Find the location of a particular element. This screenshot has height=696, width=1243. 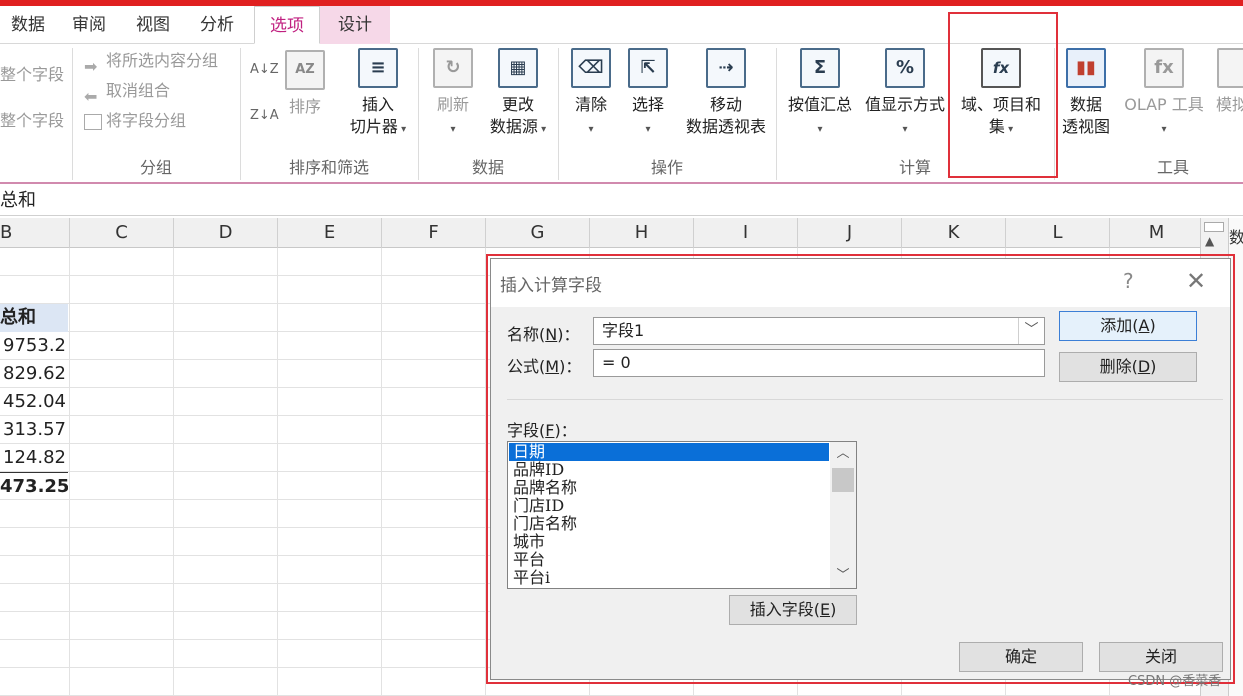

fields-listbox: 日期 品牌ID 品牌名称 门店ID 门店名称 城市 平台 平台i ︿ ﹀ is located at coordinates (682, 515).